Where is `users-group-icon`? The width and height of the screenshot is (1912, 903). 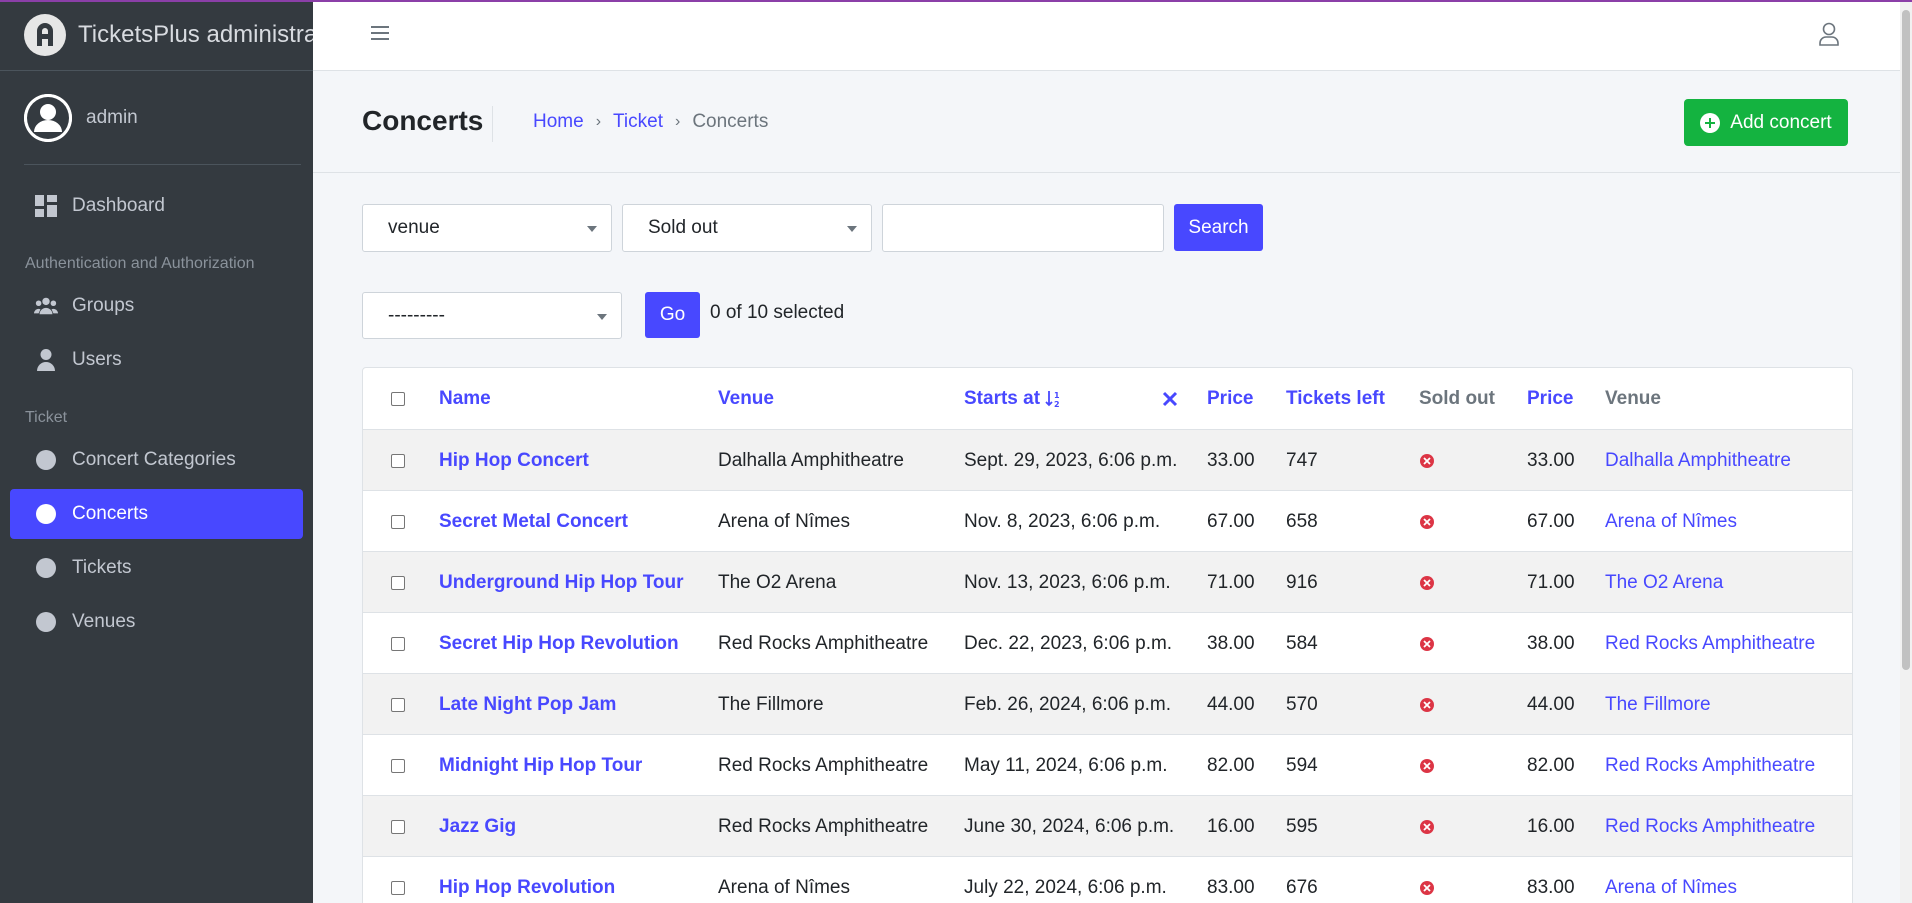
users-group-icon is located at coordinates (46, 306).